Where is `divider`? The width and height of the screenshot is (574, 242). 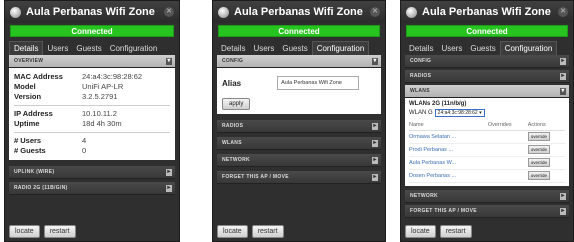 divider is located at coordinates (92, 132).